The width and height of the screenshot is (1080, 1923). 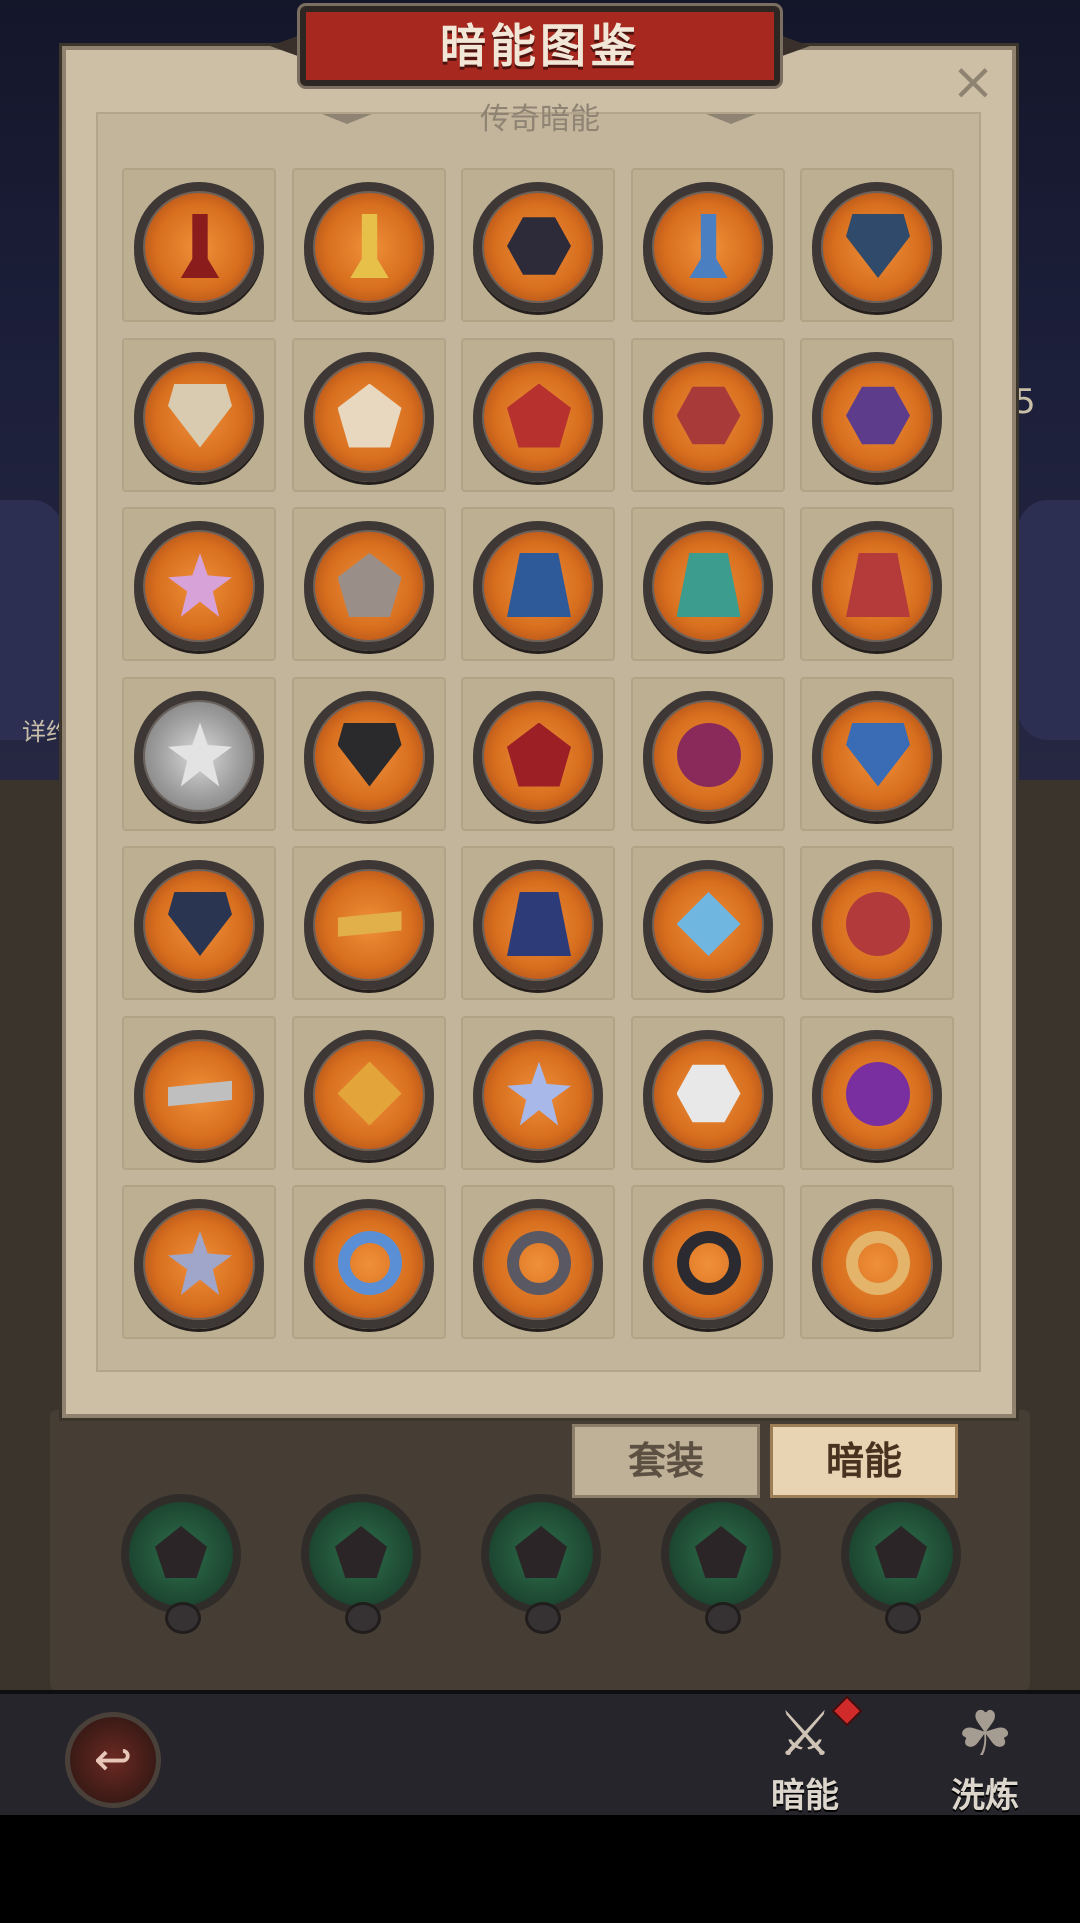 I want to click on item-cell-sword, so click(x=707, y=245).